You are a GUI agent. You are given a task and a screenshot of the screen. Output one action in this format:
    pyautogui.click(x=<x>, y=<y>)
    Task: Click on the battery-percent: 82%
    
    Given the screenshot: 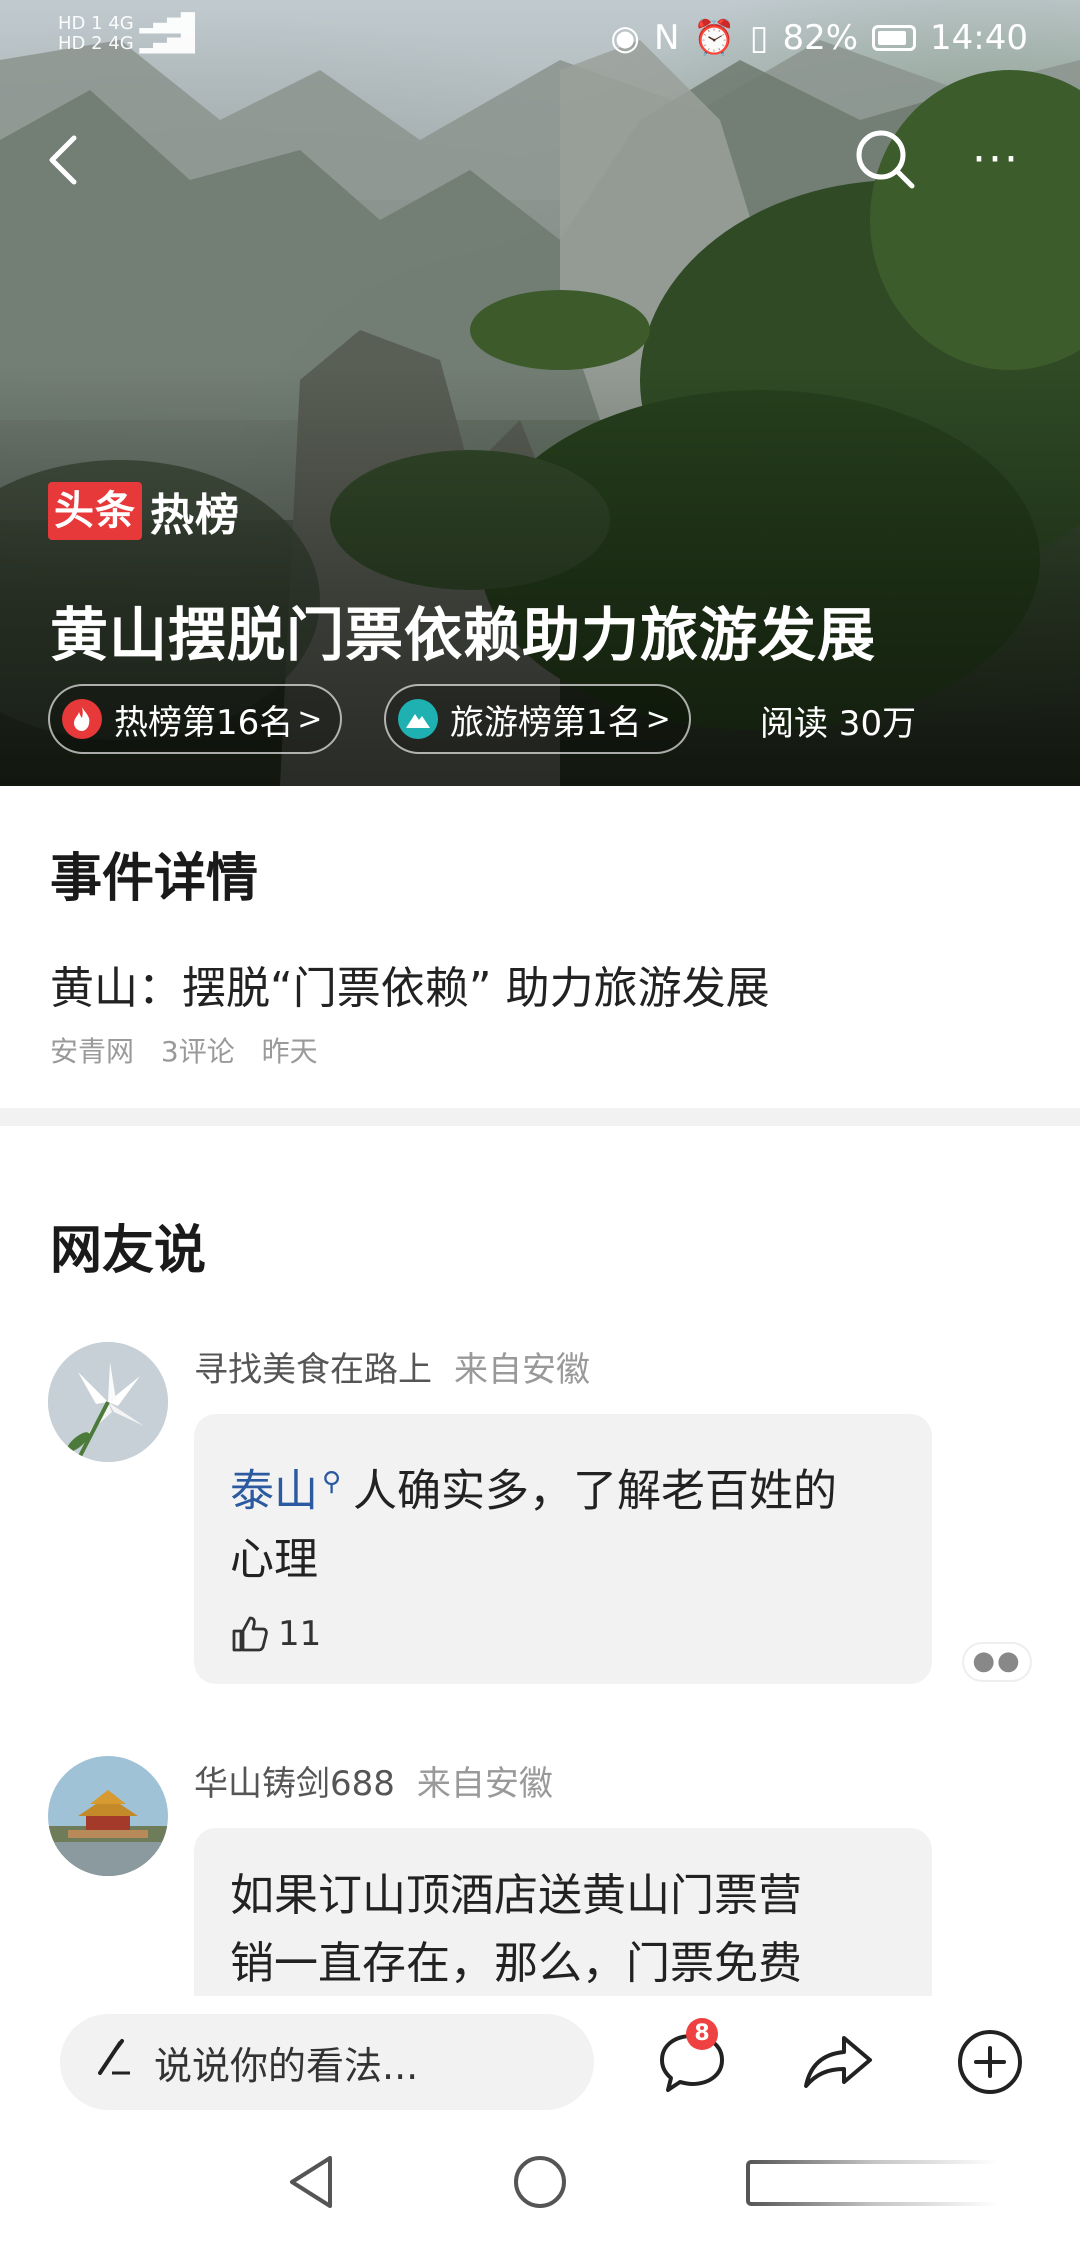 What is the action you would take?
    pyautogui.click(x=820, y=38)
    